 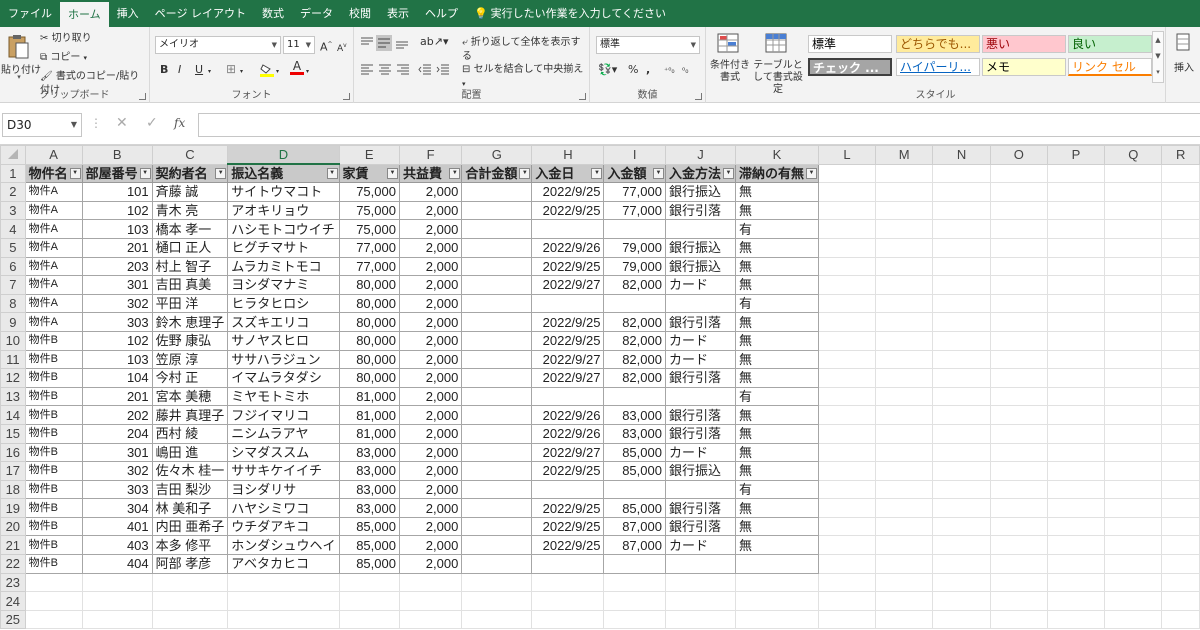 What do you see at coordinates (117, 471) in the screenshot?
I see `table-cell: 302` at bounding box center [117, 471].